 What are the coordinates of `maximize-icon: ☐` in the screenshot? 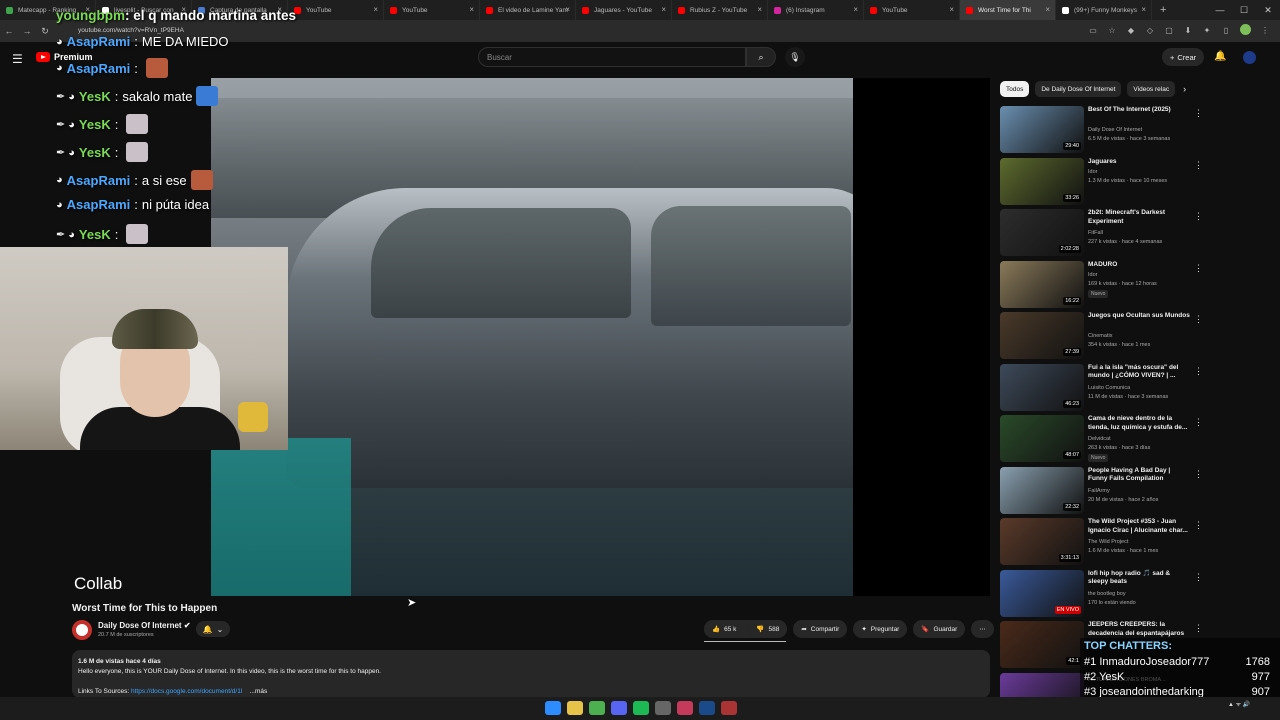 It's located at (1244, 10).